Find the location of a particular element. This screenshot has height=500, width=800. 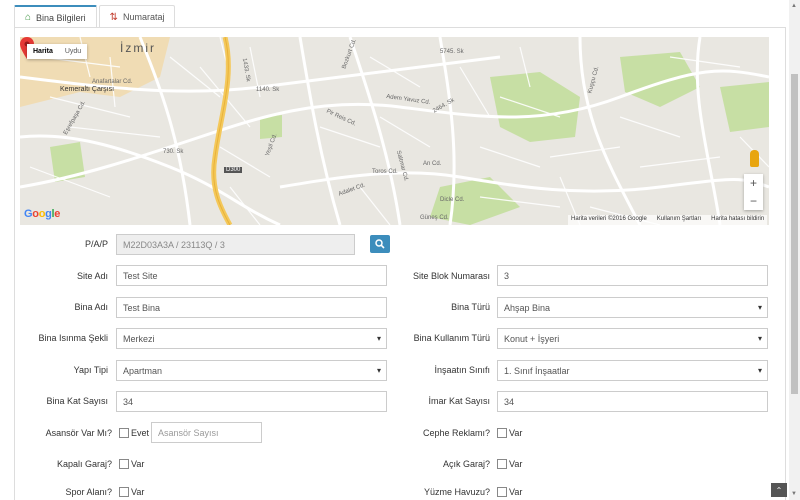

zoom-control: + − is located at coordinates (753, 192).